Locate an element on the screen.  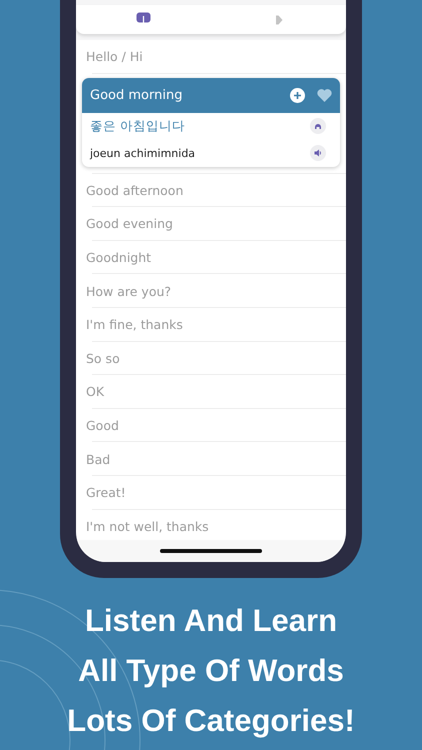
translation-text: 좋은 아침입니다 is located at coordinates (138, 126).